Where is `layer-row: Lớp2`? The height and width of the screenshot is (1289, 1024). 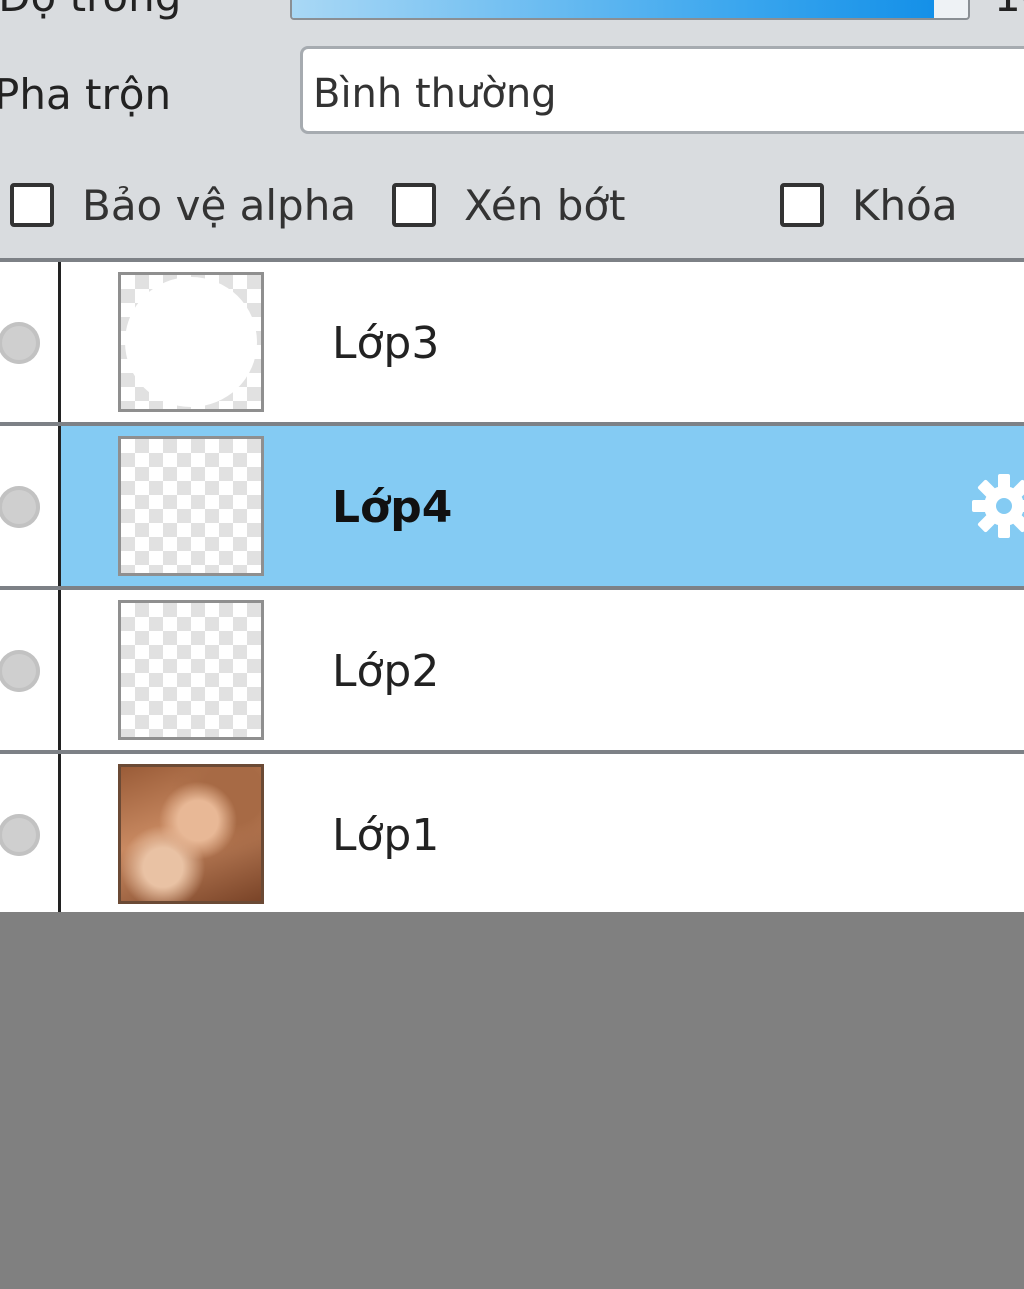
layer-row: Lớp2 is located at coordinates (512, 672).